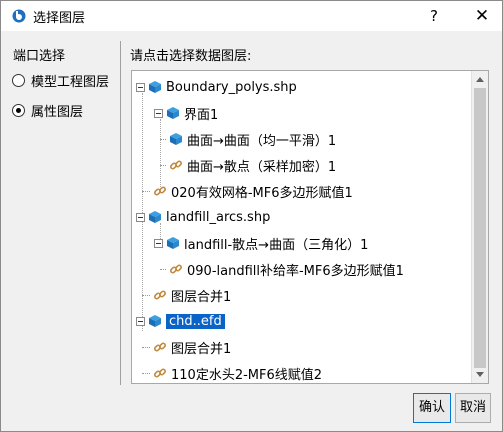  What do you see at coordinates (482, 16) in the screenshot?
I see `close-button: ✕` at bounding box center [482, 16].